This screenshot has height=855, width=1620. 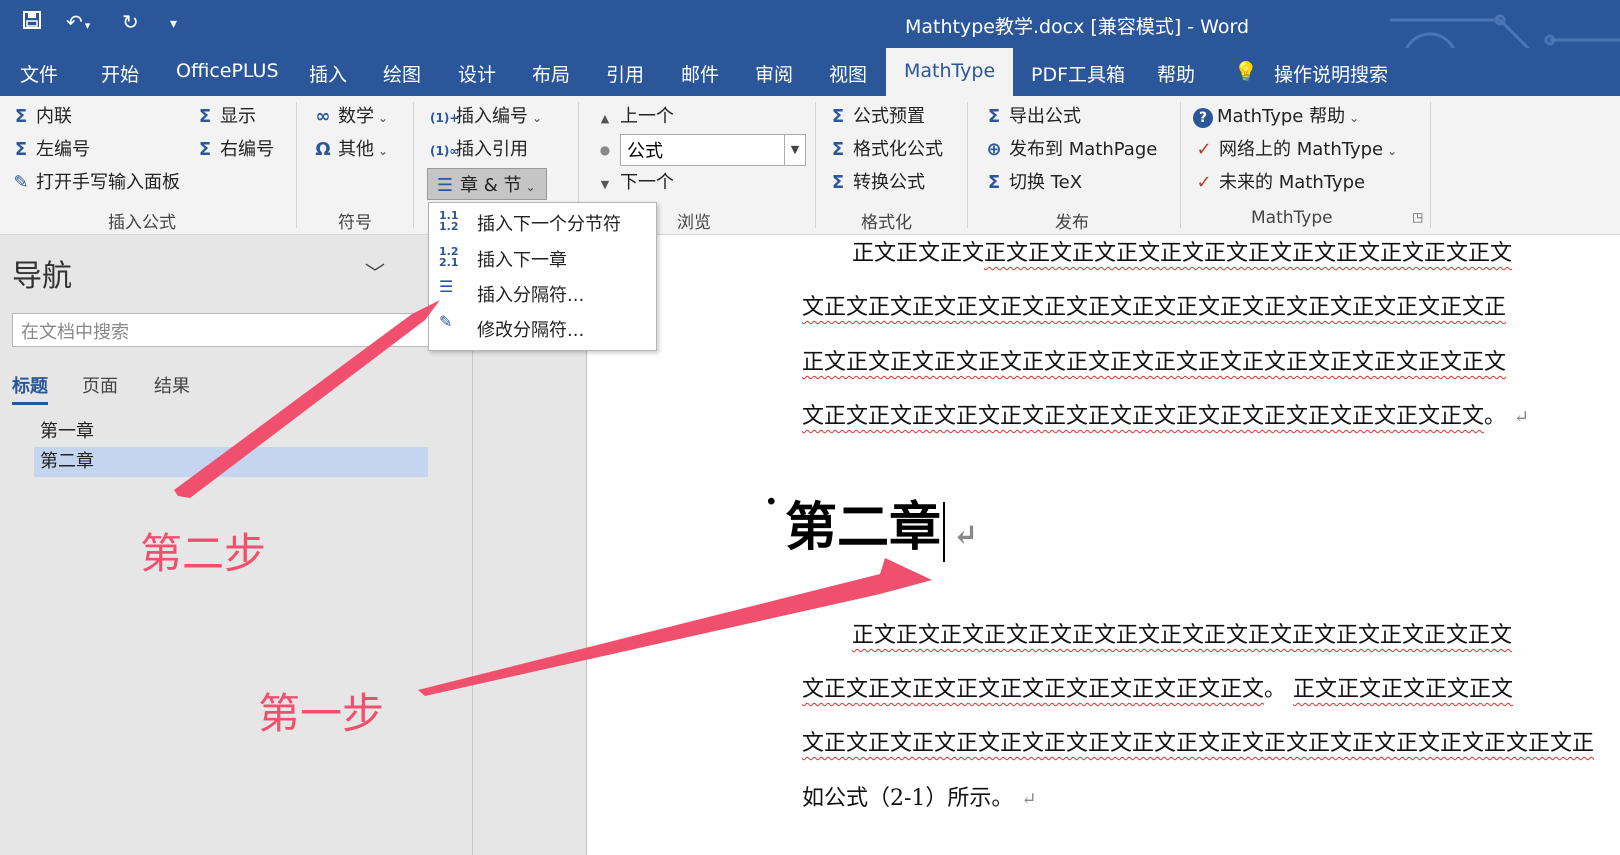 I want to click on menu-item-insert-next-section: 1.1 1.2 插入下一个分节符, so click(x=541, y=222).